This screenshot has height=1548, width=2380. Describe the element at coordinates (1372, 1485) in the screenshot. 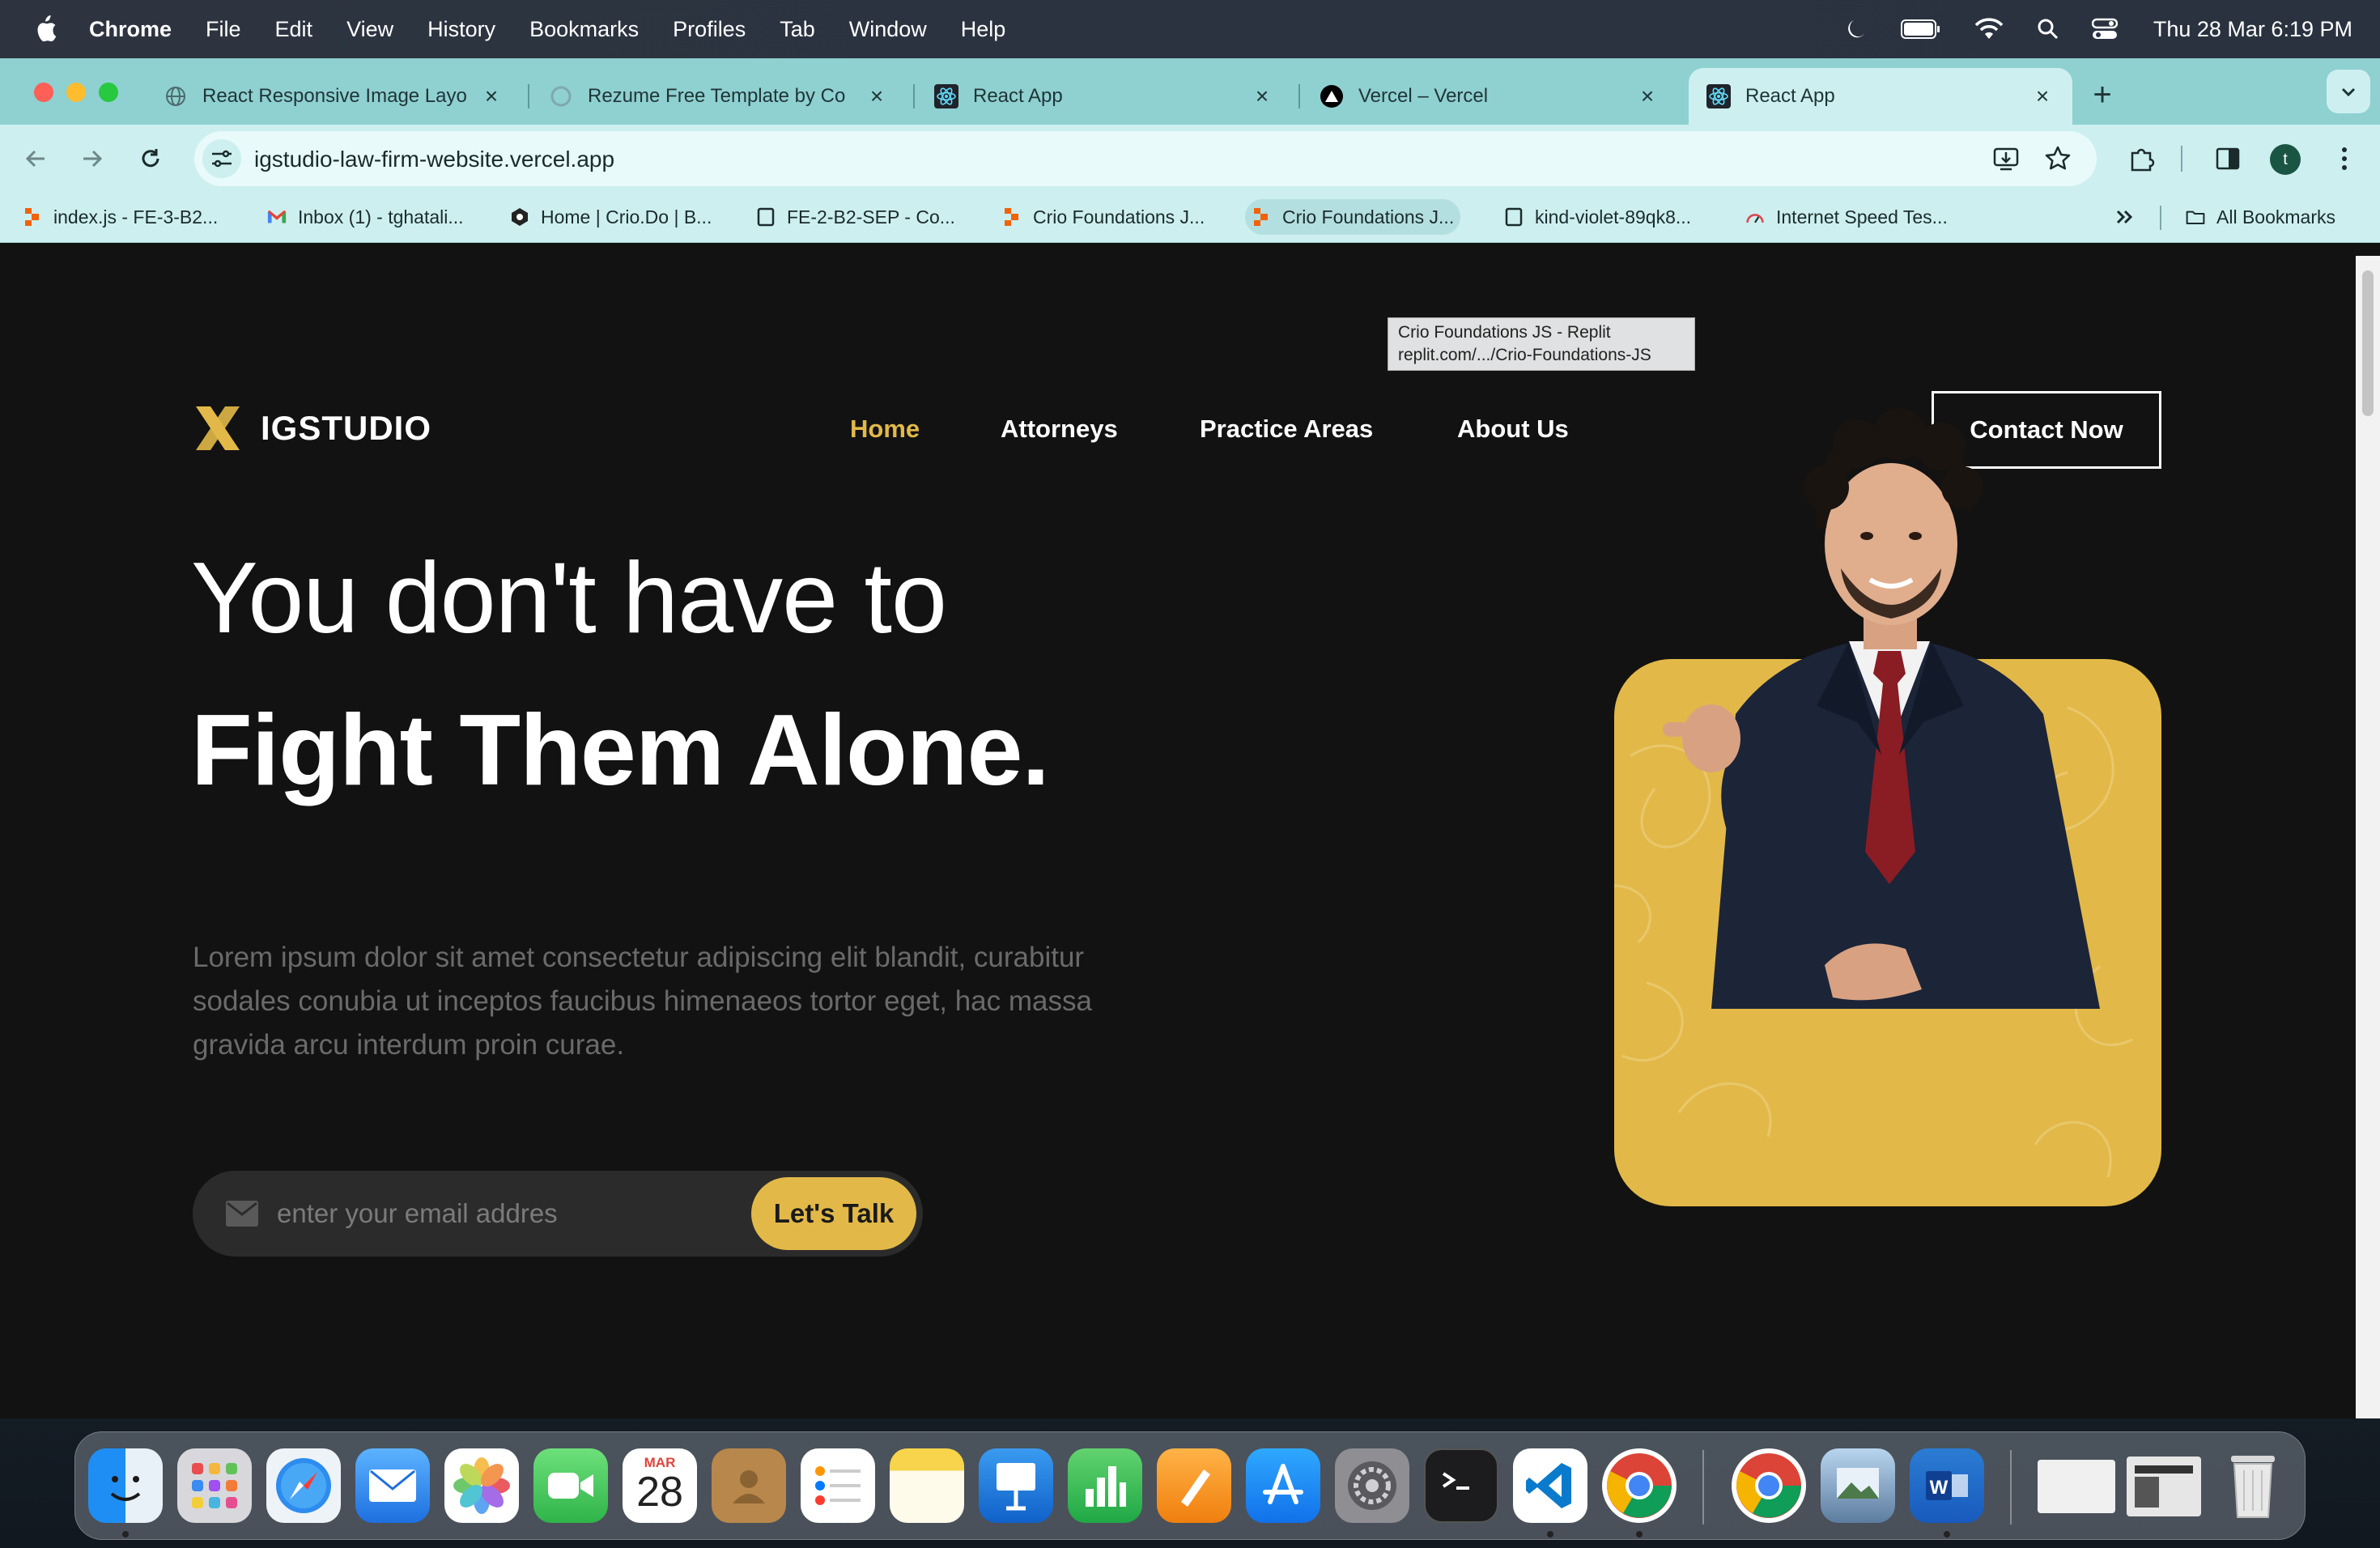

I see `system-settings-icon` at that location.